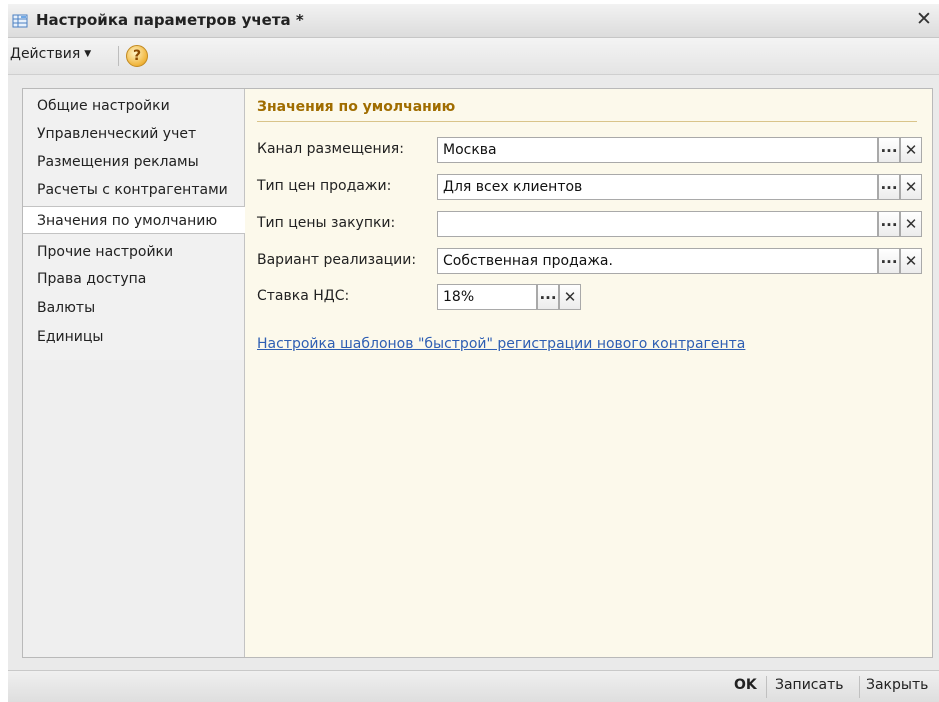  What do you see at coordinates (745, 687) in the screenshot?
I see `ok-button: OK` at bounding box center [745, 687].